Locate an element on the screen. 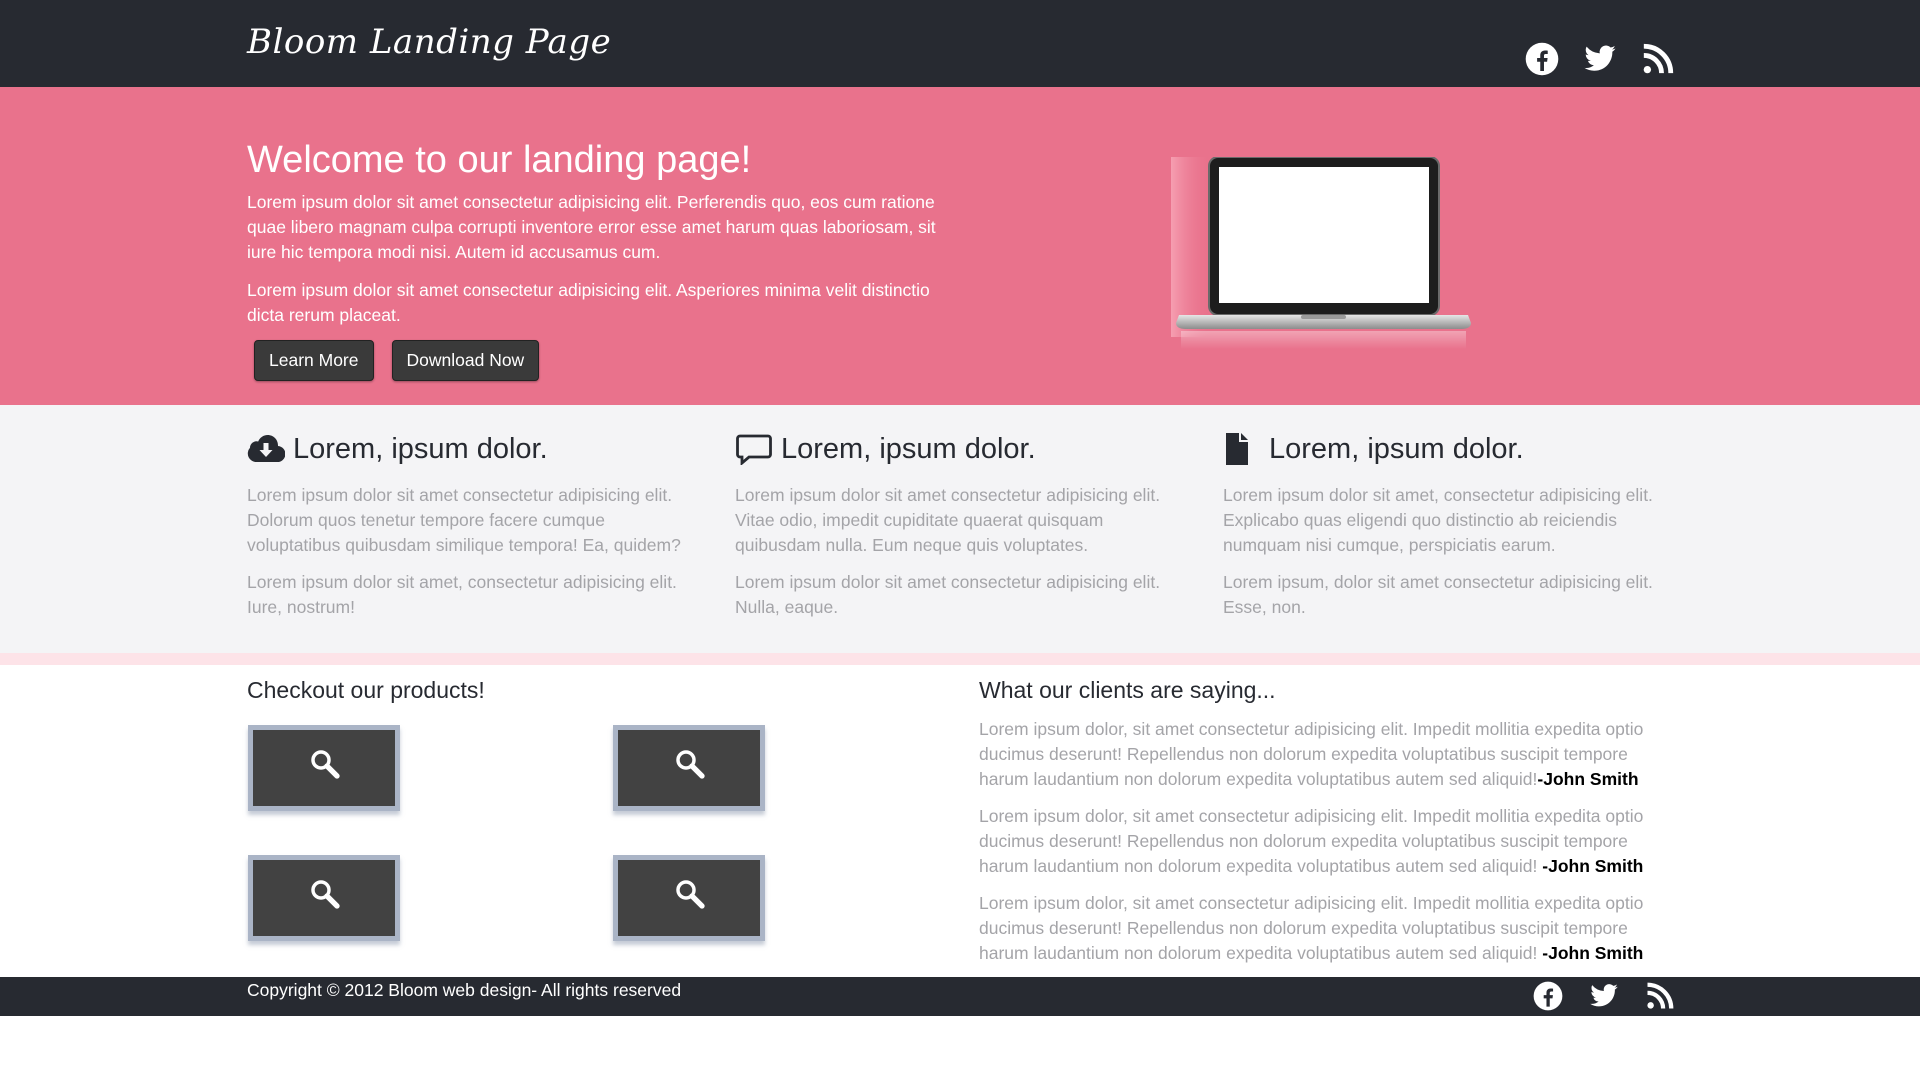  products-title: Checkout our products! is located at coordinates (366, 690).